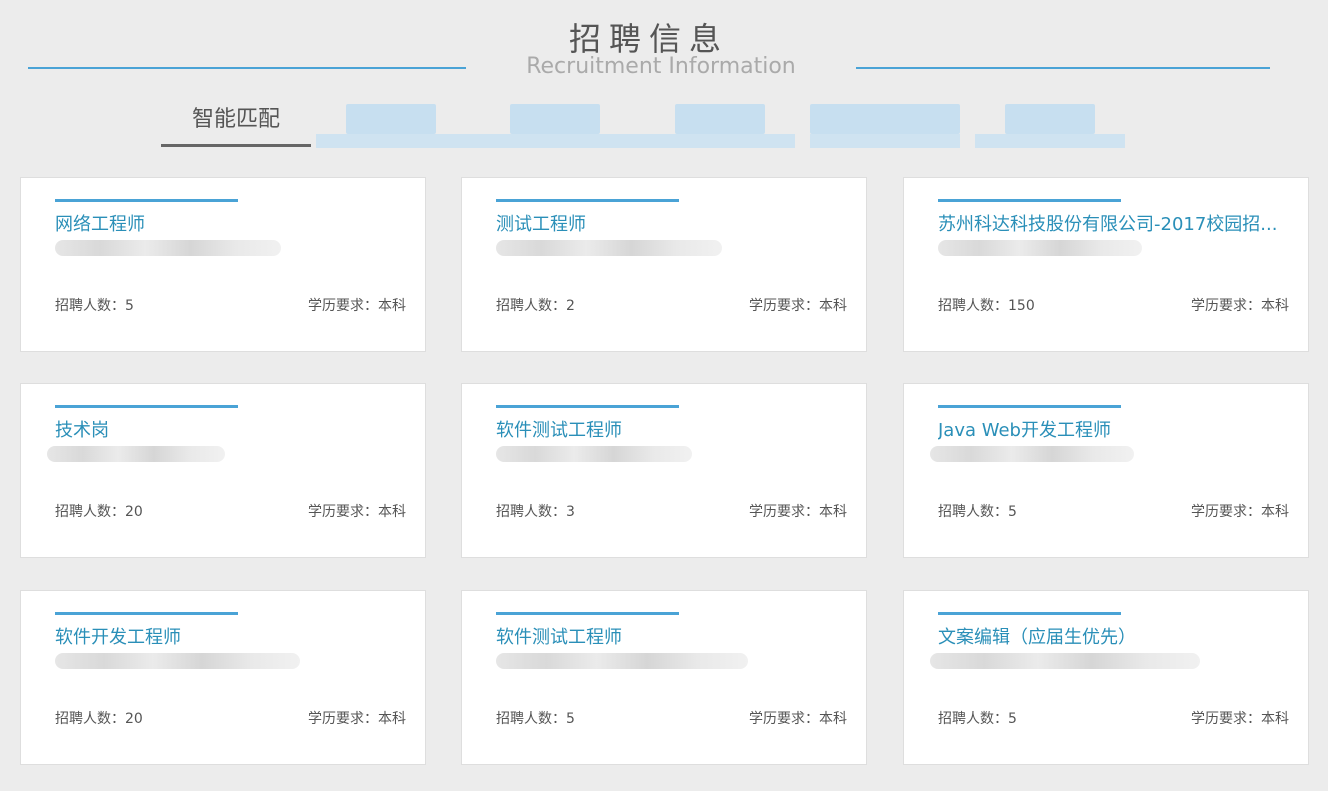 Image resolution: width=1328 pixels, height=791 pixels. I want to click on section-header: 招聘信息 Recruitment Information, so click(664, 45).